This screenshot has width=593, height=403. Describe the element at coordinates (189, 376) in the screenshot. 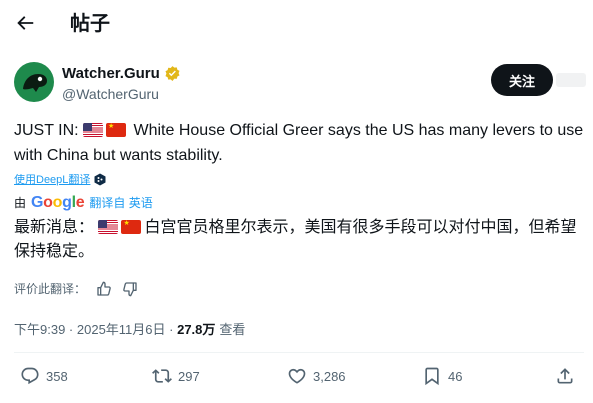

I see `repost-count: 297` at that location.